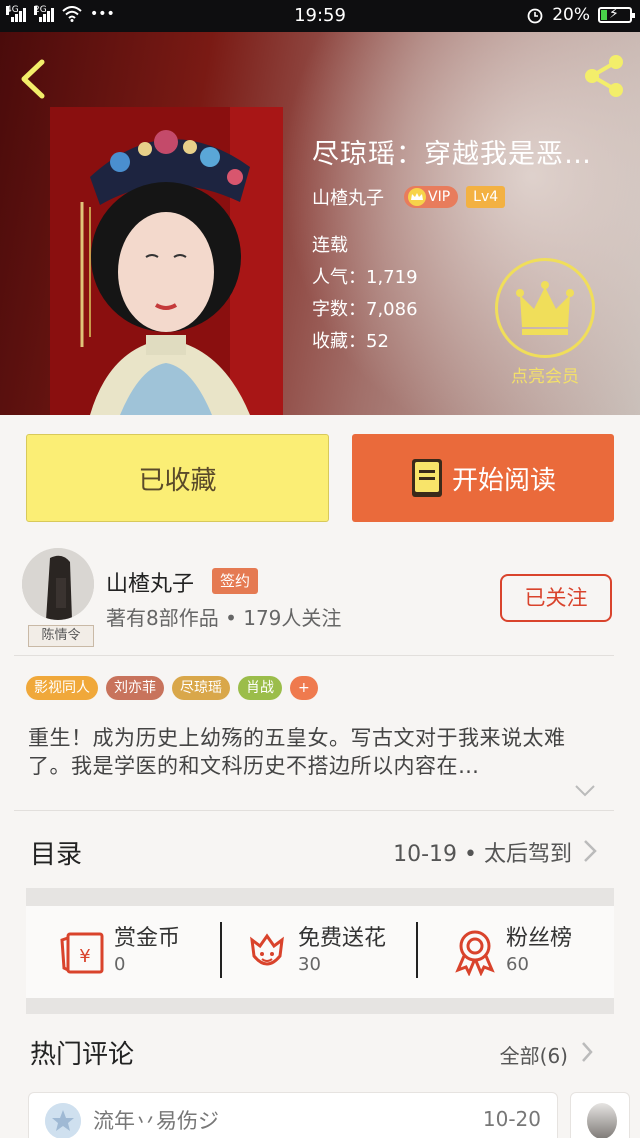 The height and width of the screenshot is (1138, 640). I want to click on reward-count: 0, so click(120, 964).